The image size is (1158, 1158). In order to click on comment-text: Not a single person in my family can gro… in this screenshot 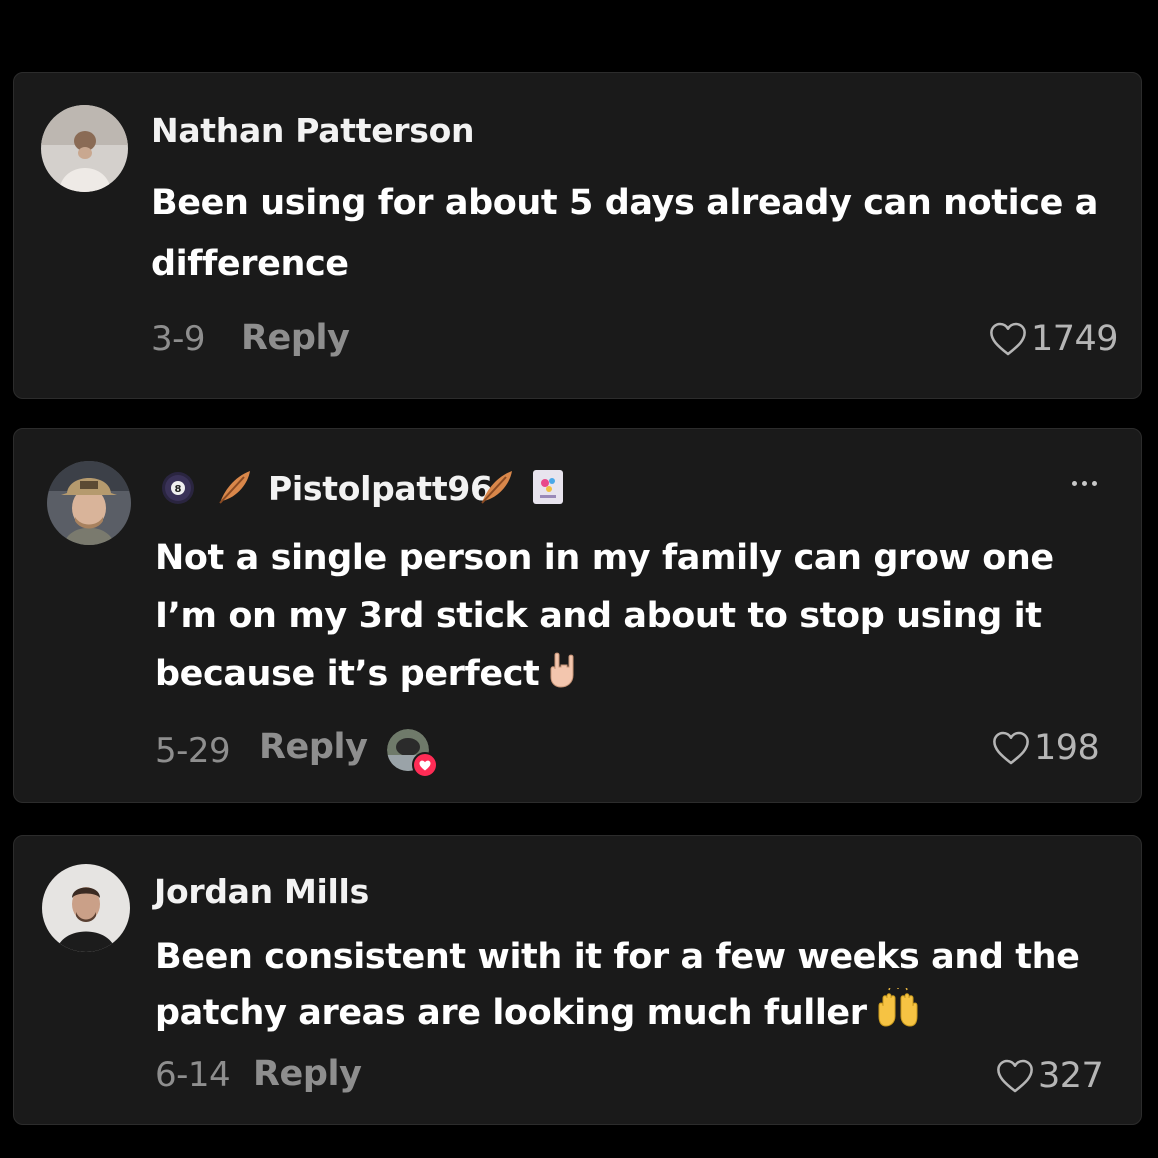, I will do `click(625, 618)`.